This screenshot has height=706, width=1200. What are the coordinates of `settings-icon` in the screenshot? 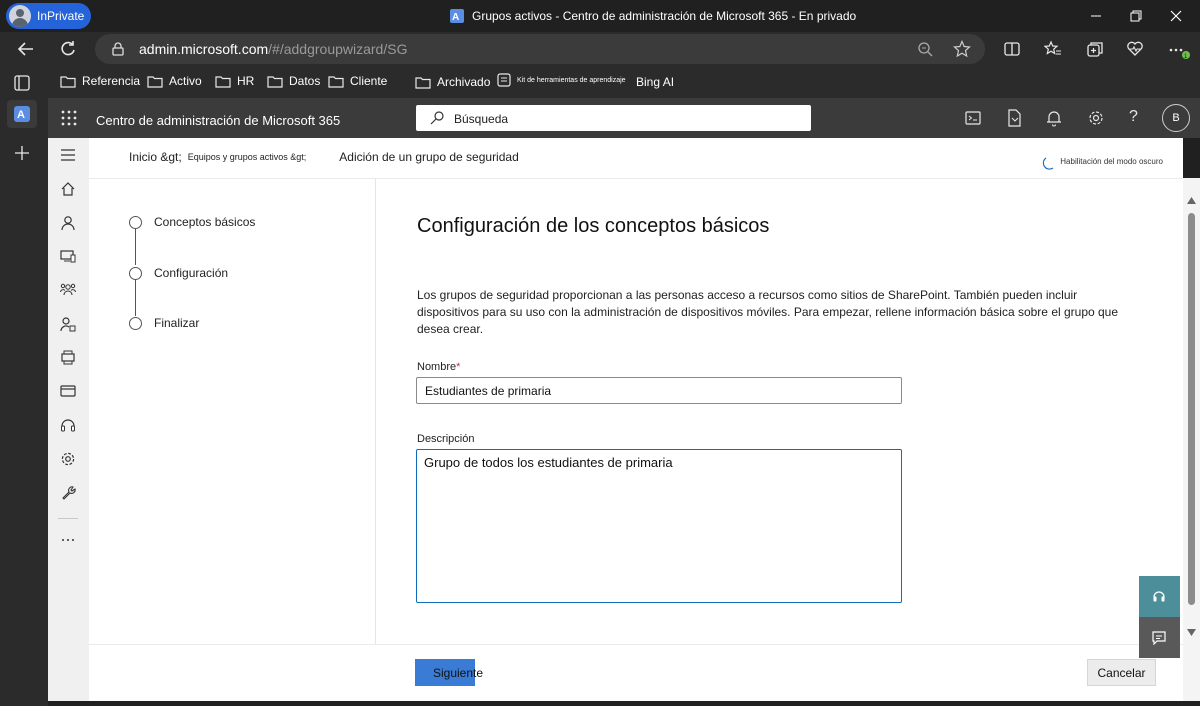 It's located at (68, 459).